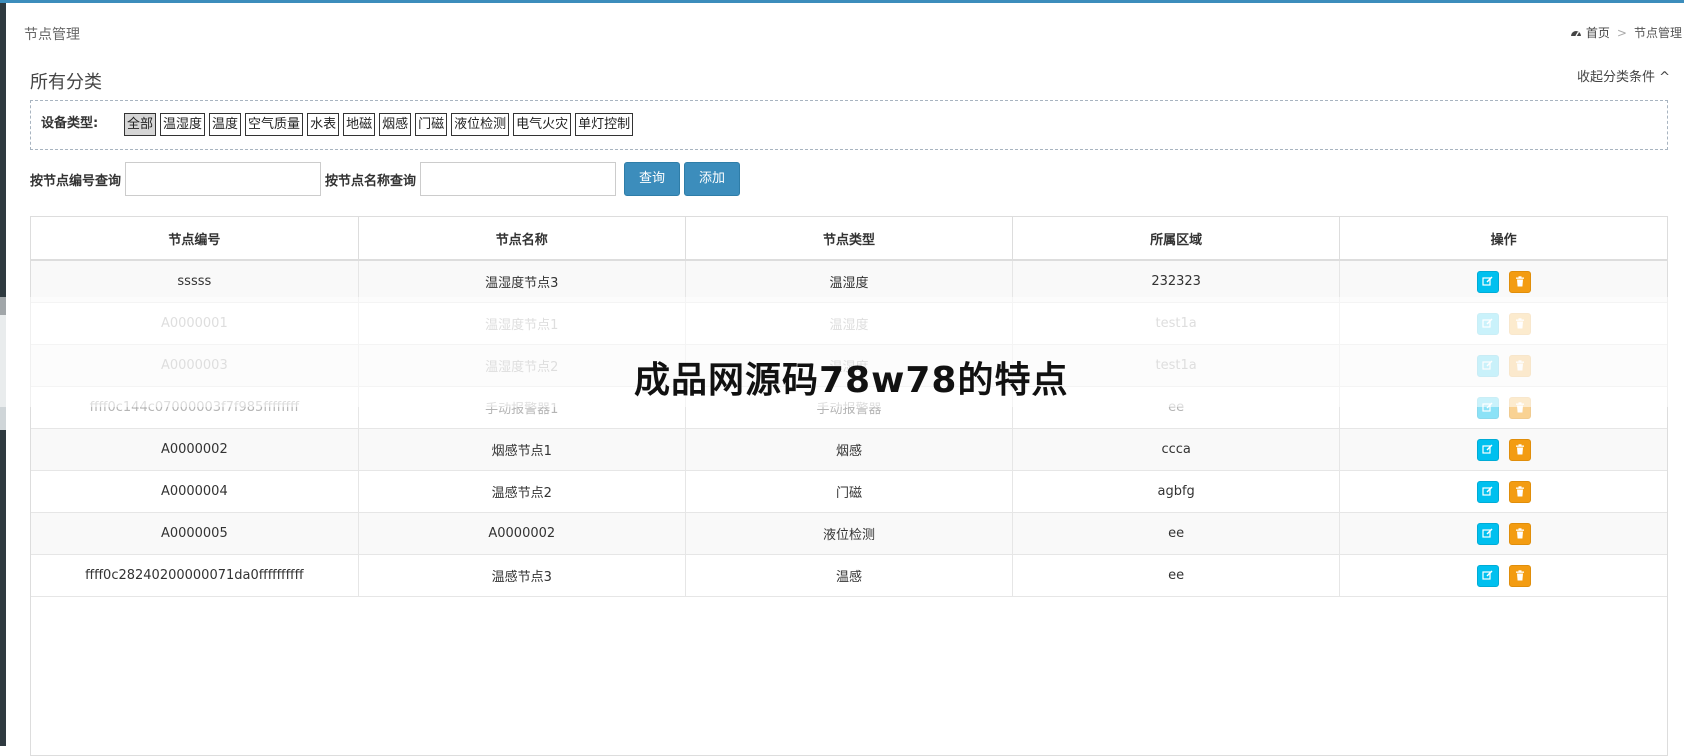 The height and width of the screenshot is (756, 1684). What do you see at coordinates (522, 449) in the screenshot?
I see `cell-name: 烟感节点1` at bounding box center [522, 449].